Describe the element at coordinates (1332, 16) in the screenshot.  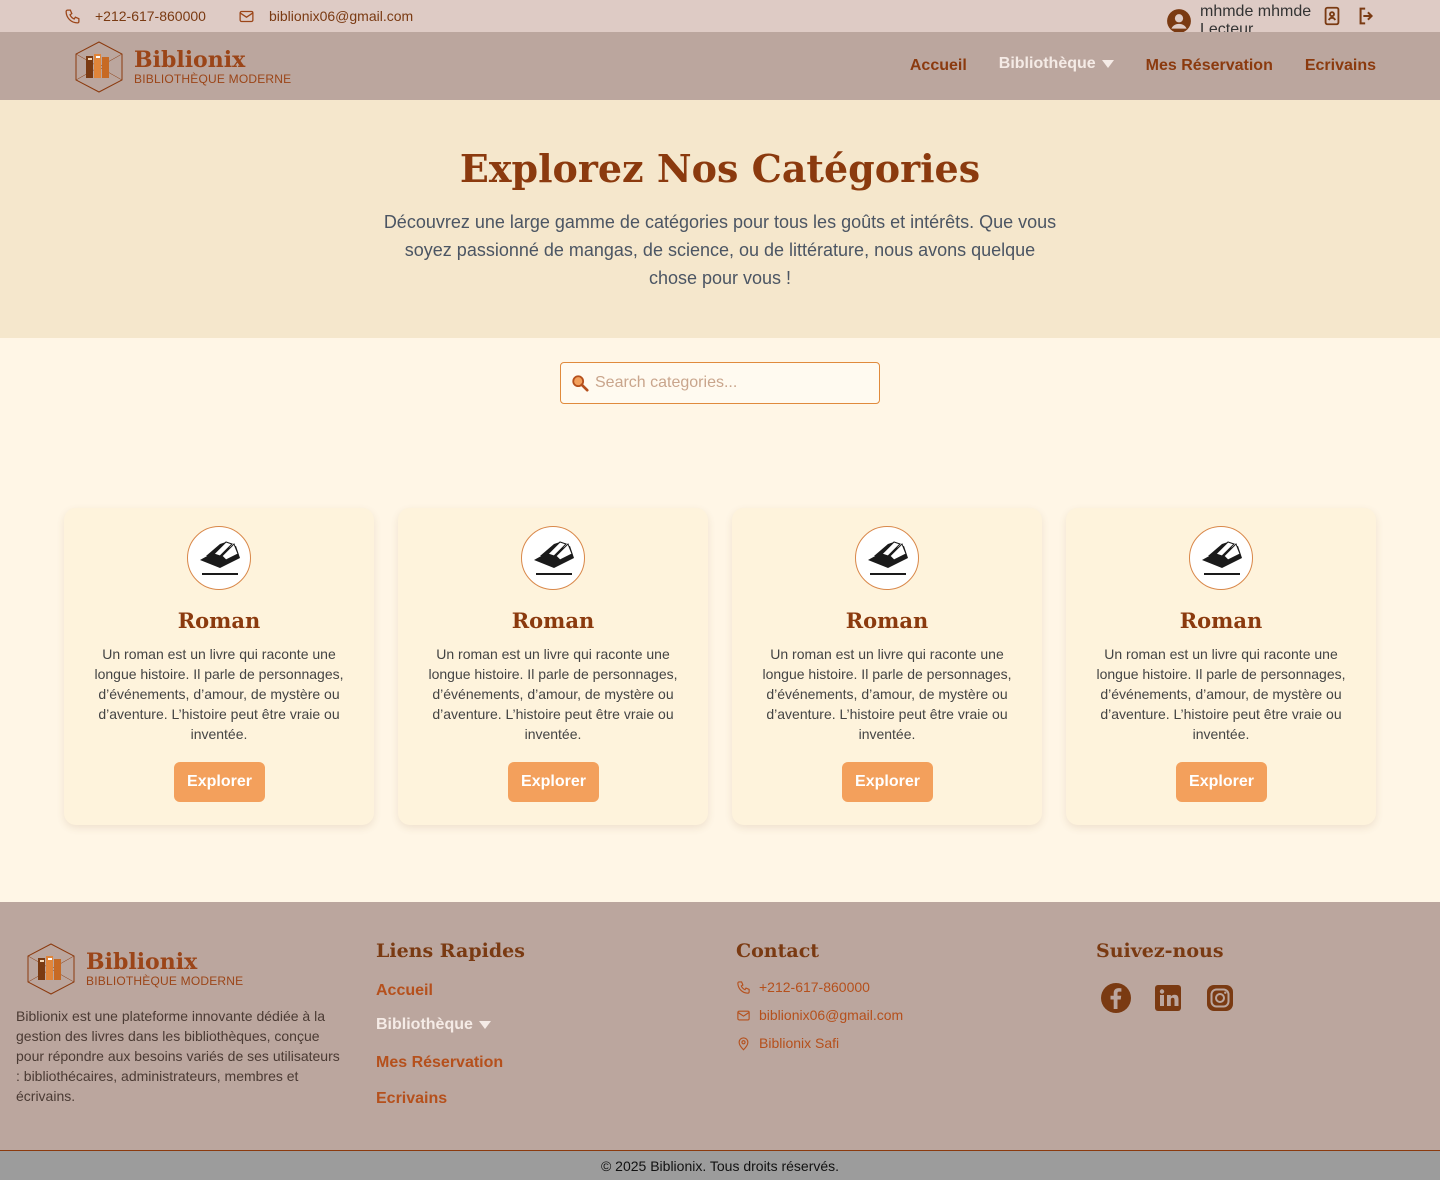
I see `id-card-icon` at that location.